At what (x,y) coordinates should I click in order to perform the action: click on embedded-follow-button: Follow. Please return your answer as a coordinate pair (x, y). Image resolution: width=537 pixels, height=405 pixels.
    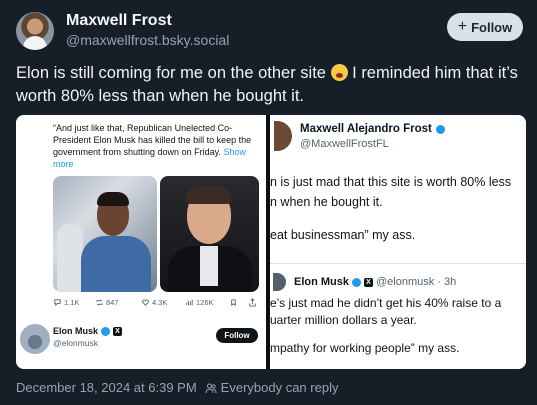
    Looking at the image, I should click on (237, 335).